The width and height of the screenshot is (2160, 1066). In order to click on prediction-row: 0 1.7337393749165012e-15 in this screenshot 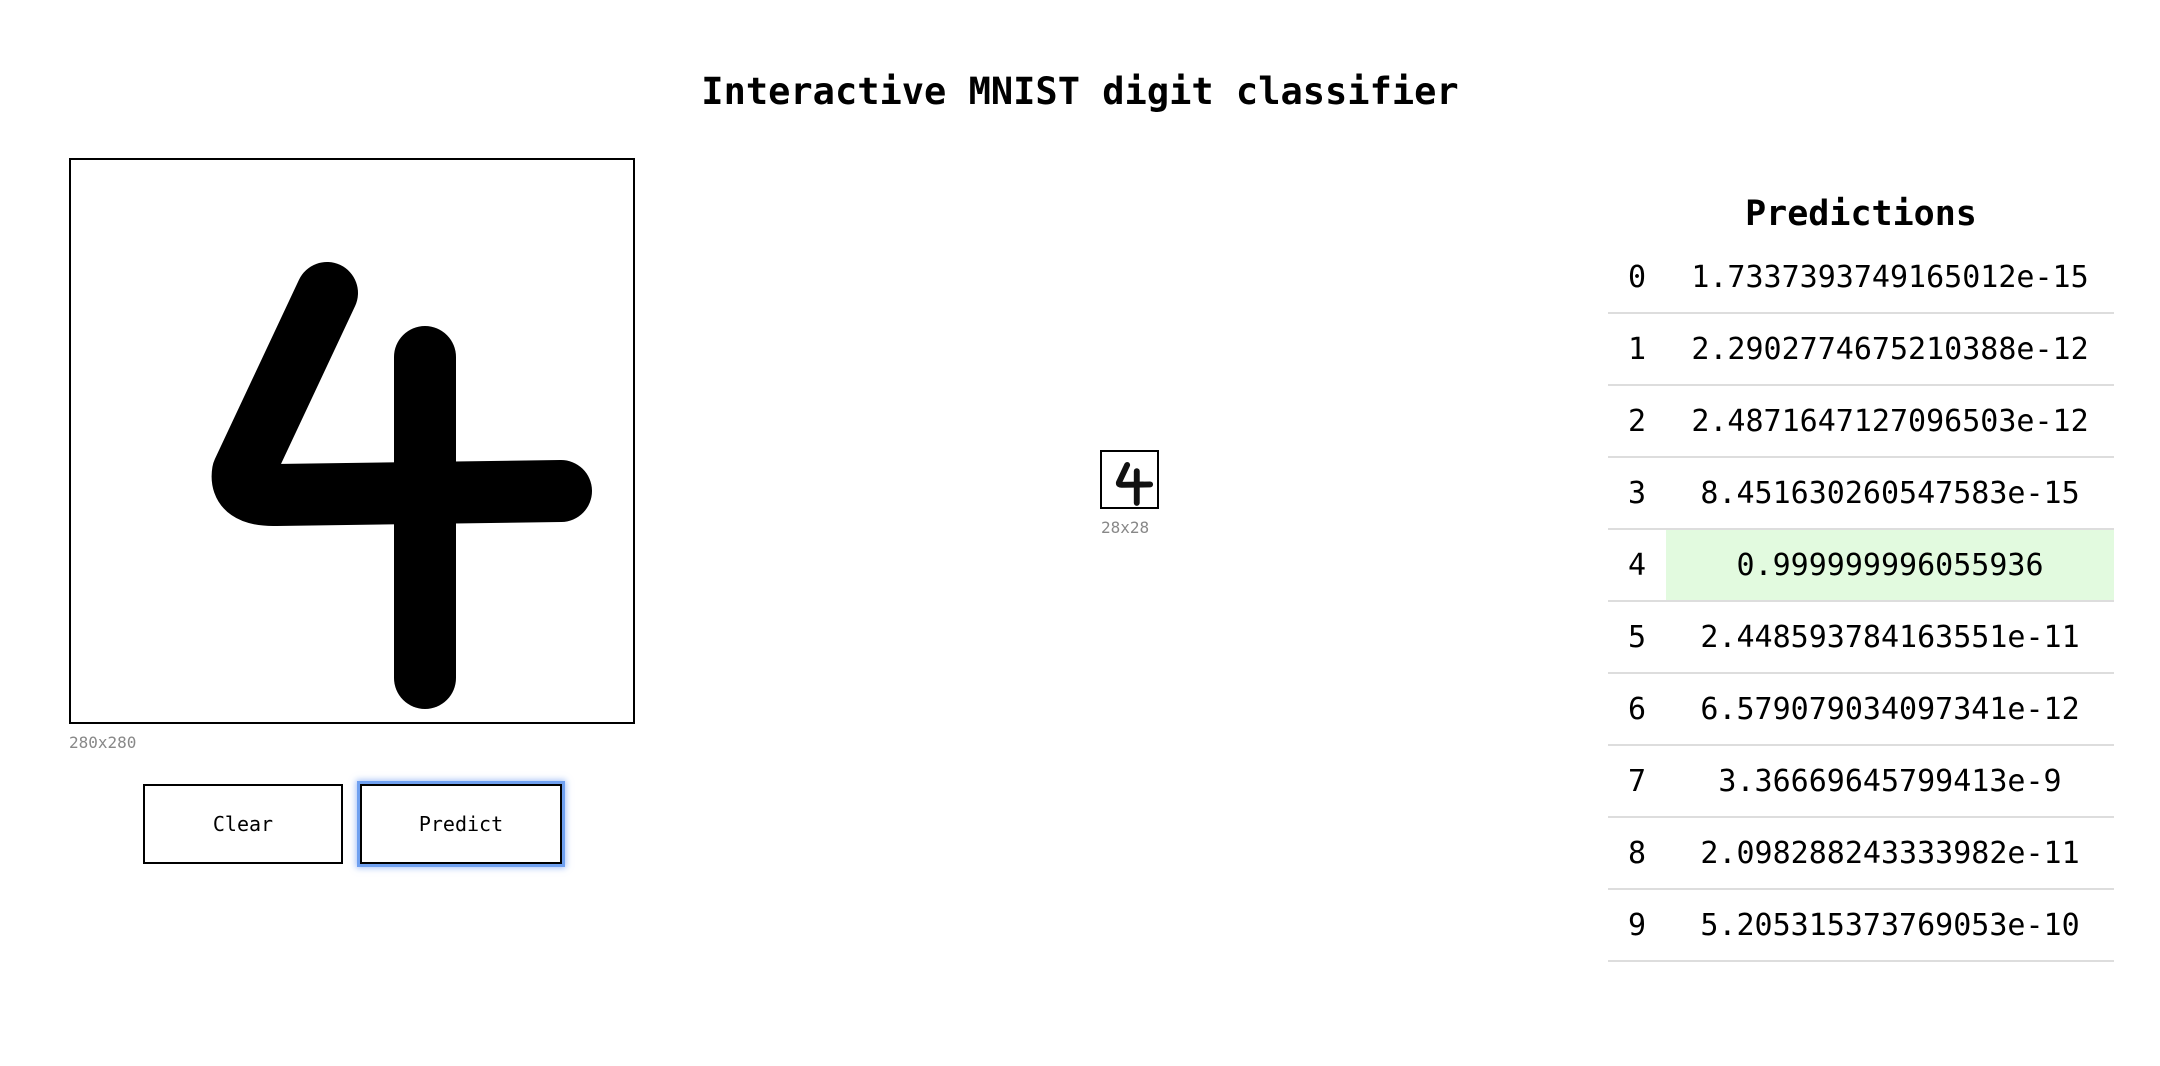, I will do `click(1861, 278)`.